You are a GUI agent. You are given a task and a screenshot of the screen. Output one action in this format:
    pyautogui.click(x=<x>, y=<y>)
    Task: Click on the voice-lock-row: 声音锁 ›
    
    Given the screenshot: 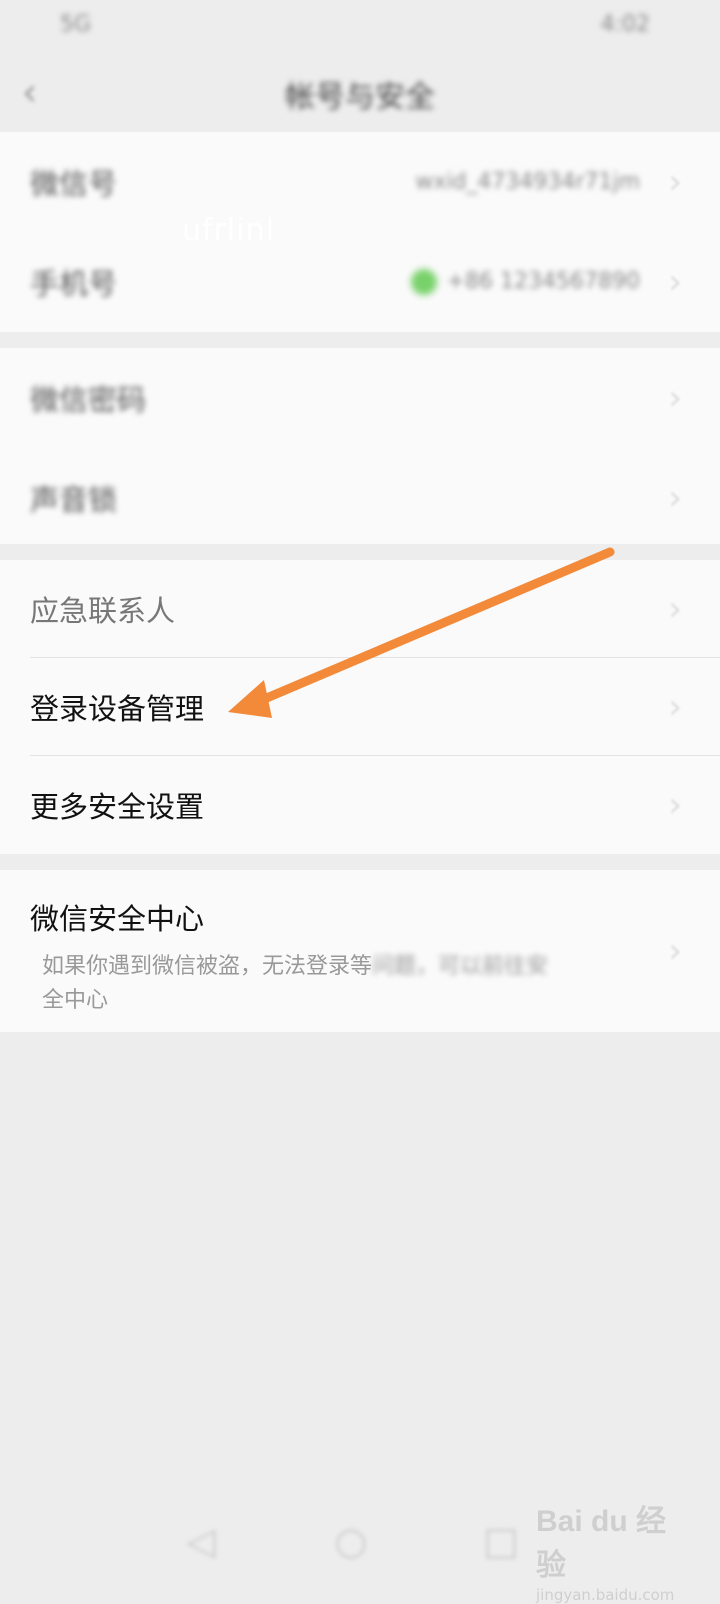 What is the action you would take?
    pyautogui.click(x=360, y=498)
    